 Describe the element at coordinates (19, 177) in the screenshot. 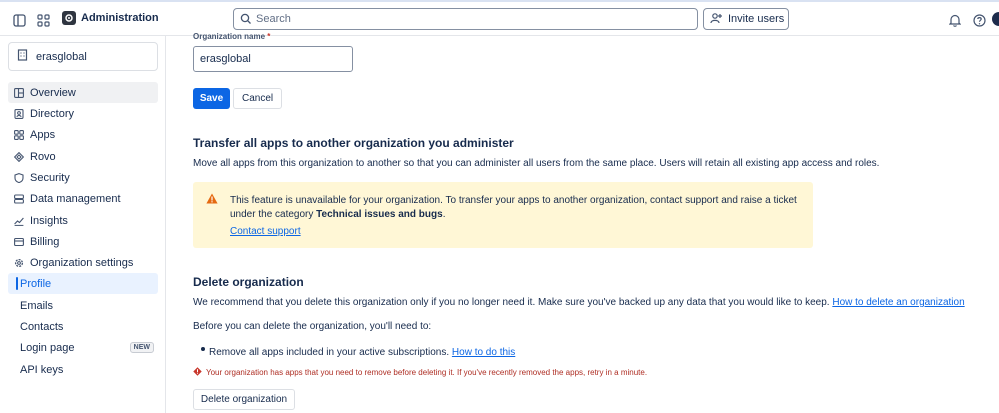

I see `shield-icon` at that location.